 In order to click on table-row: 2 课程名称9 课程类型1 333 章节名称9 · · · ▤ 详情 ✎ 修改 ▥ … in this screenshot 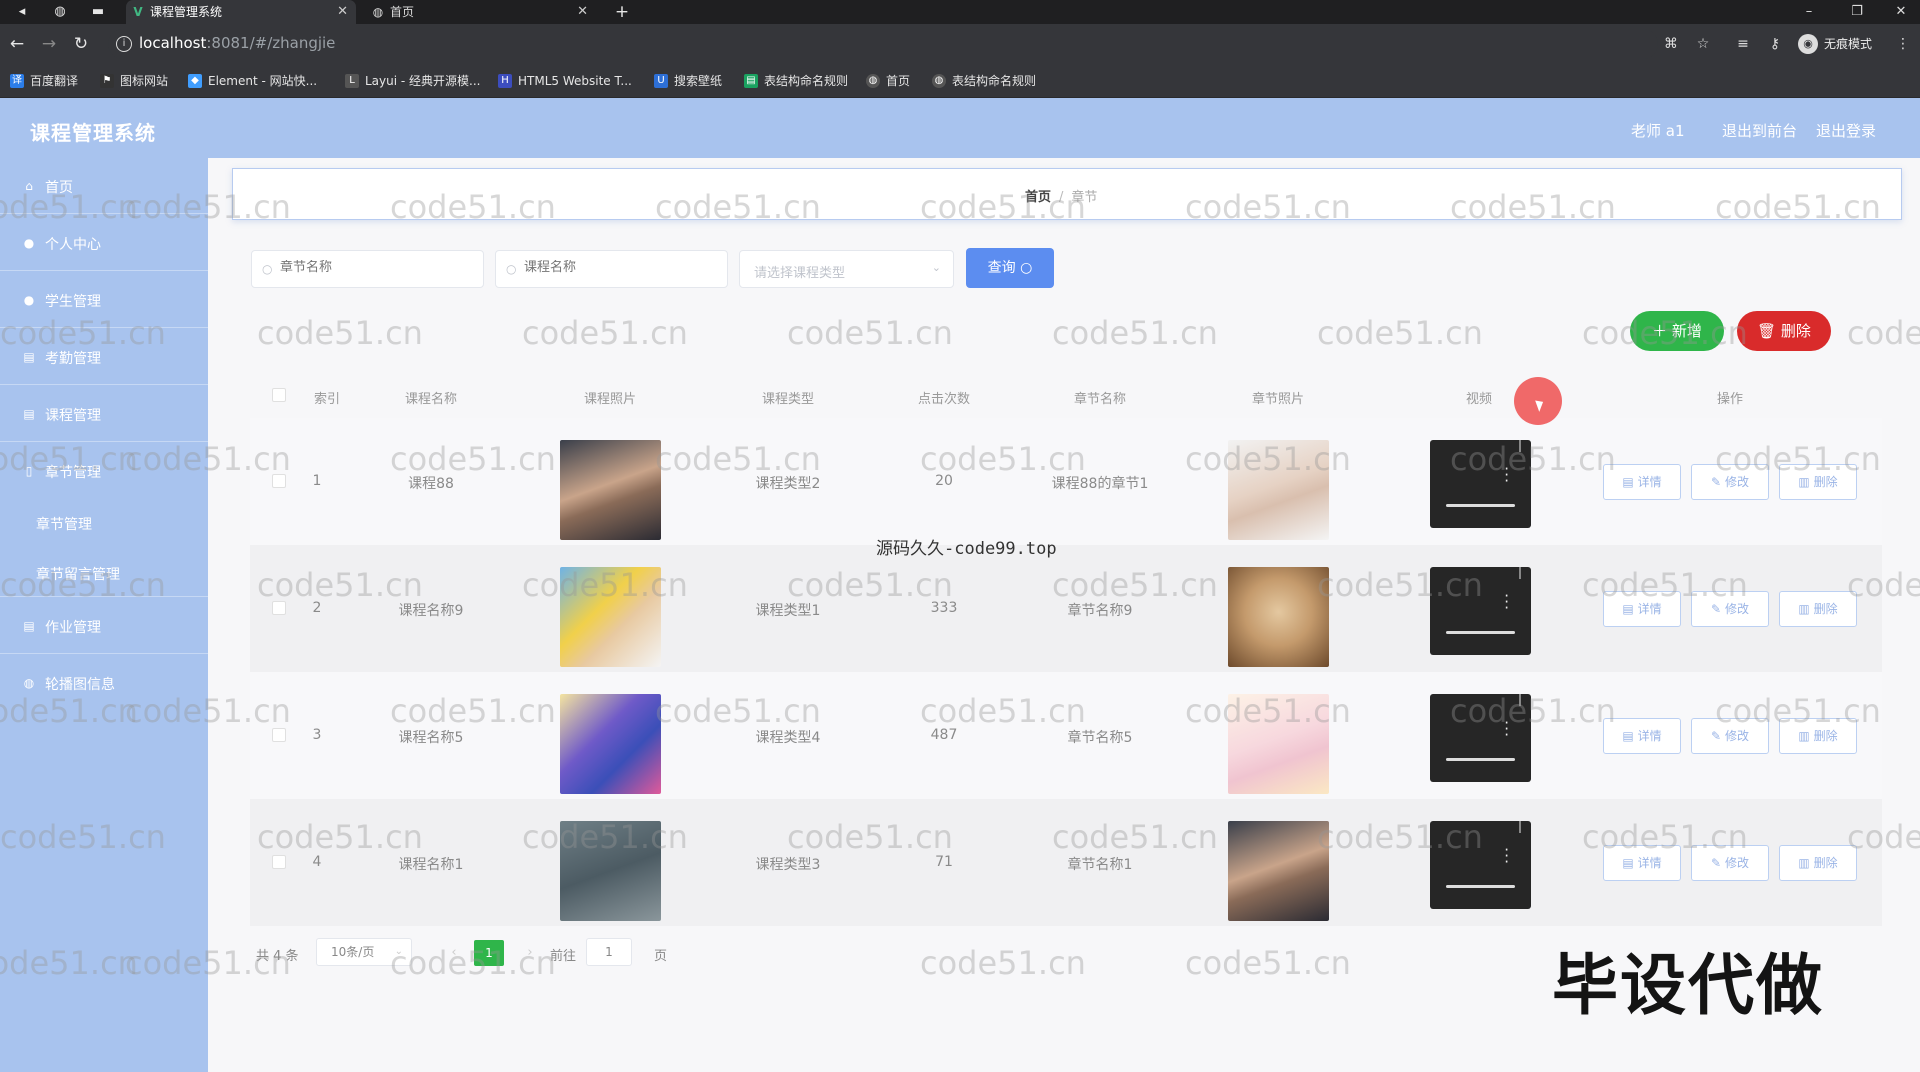, I will do `click(1066, 608)`.